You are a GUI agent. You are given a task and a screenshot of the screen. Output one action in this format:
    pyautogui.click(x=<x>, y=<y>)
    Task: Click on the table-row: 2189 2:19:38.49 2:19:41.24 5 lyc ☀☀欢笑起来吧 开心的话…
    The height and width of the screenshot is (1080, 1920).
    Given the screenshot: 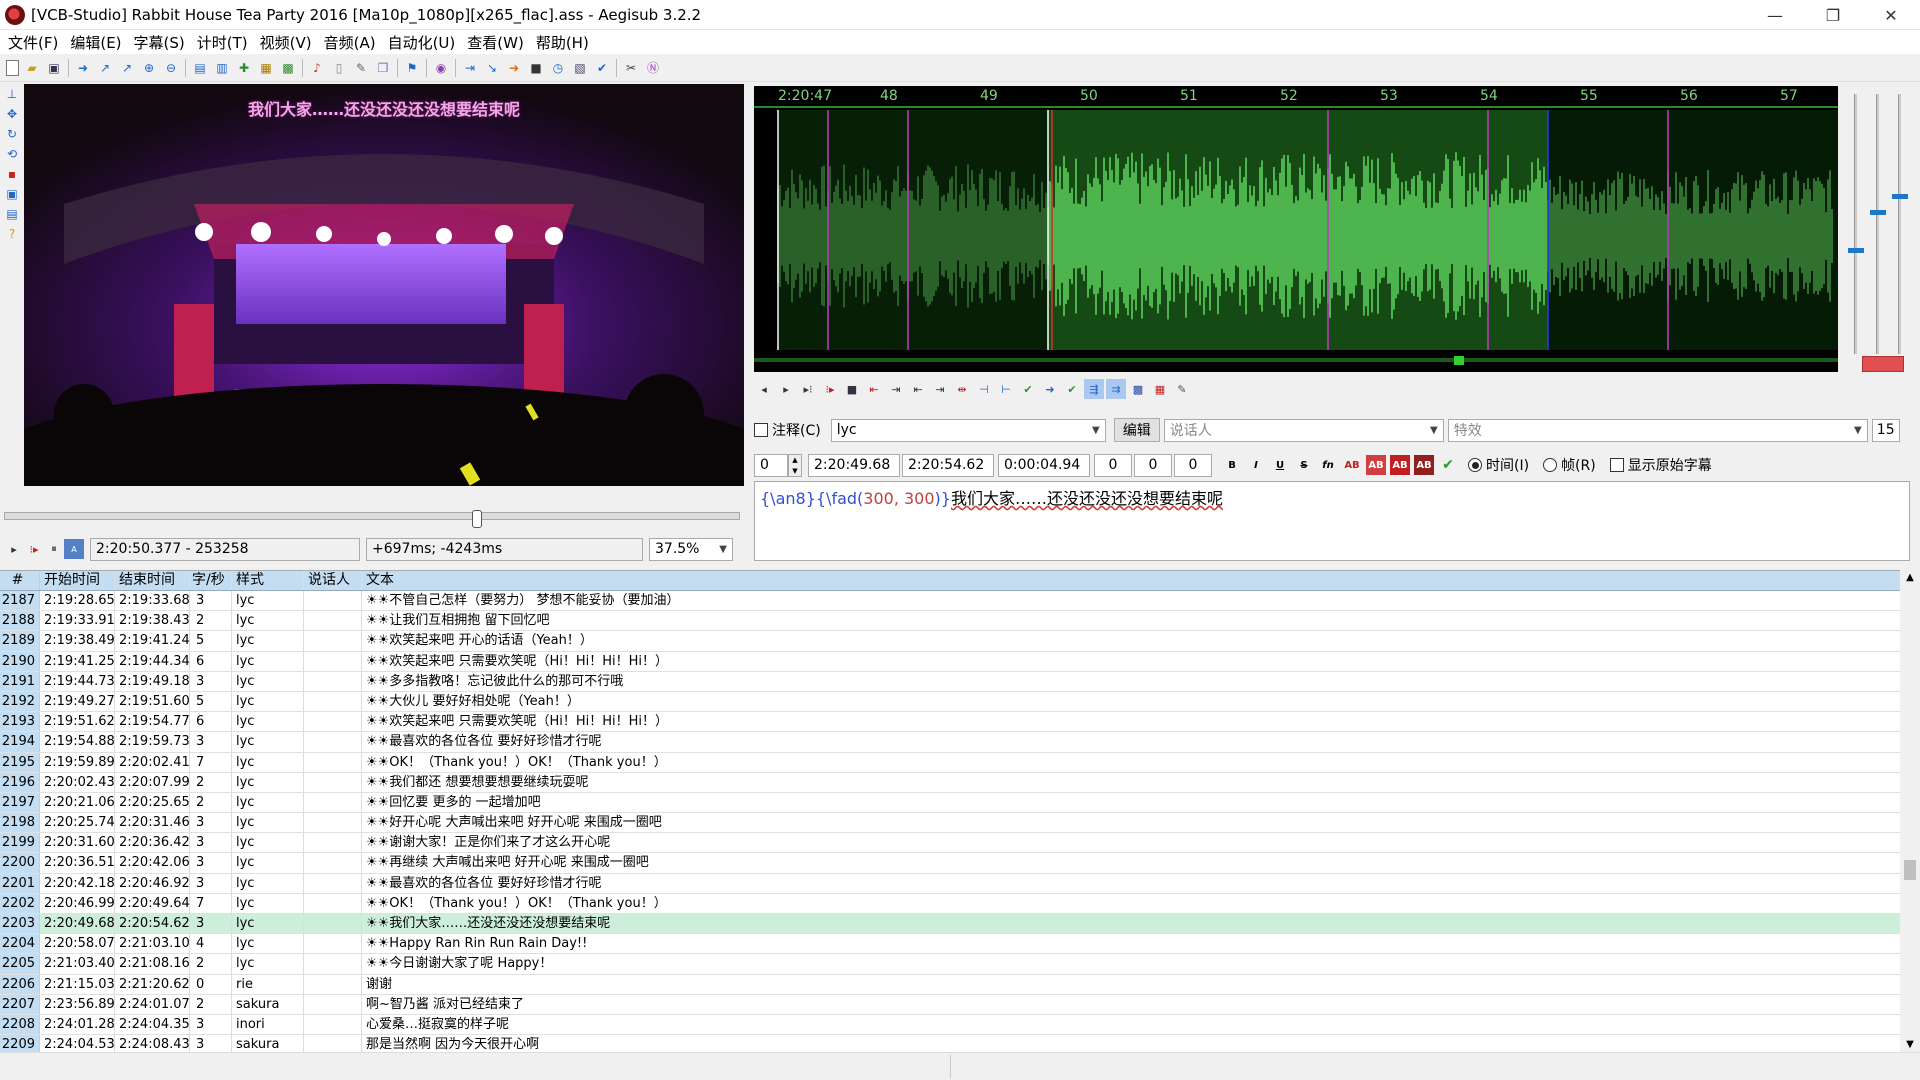 What is the action you would take?
    pyautogui.click(x=950, y=641)
    